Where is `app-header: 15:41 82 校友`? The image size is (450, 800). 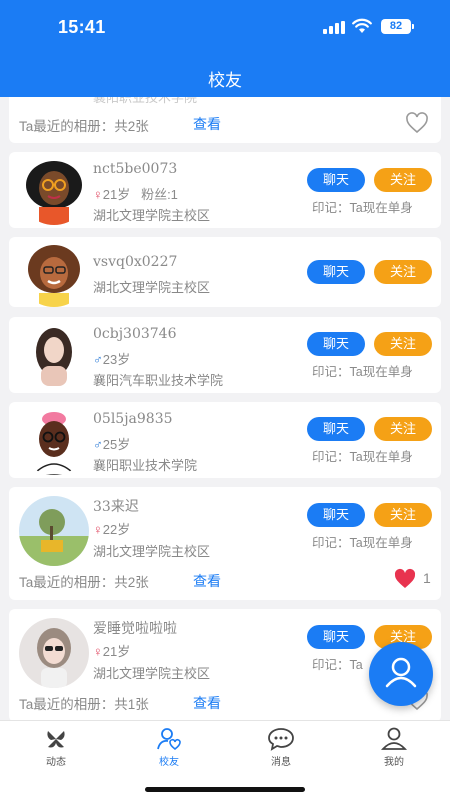
app-header: 15:41 82 校友 is located at coordinates (225, 48).